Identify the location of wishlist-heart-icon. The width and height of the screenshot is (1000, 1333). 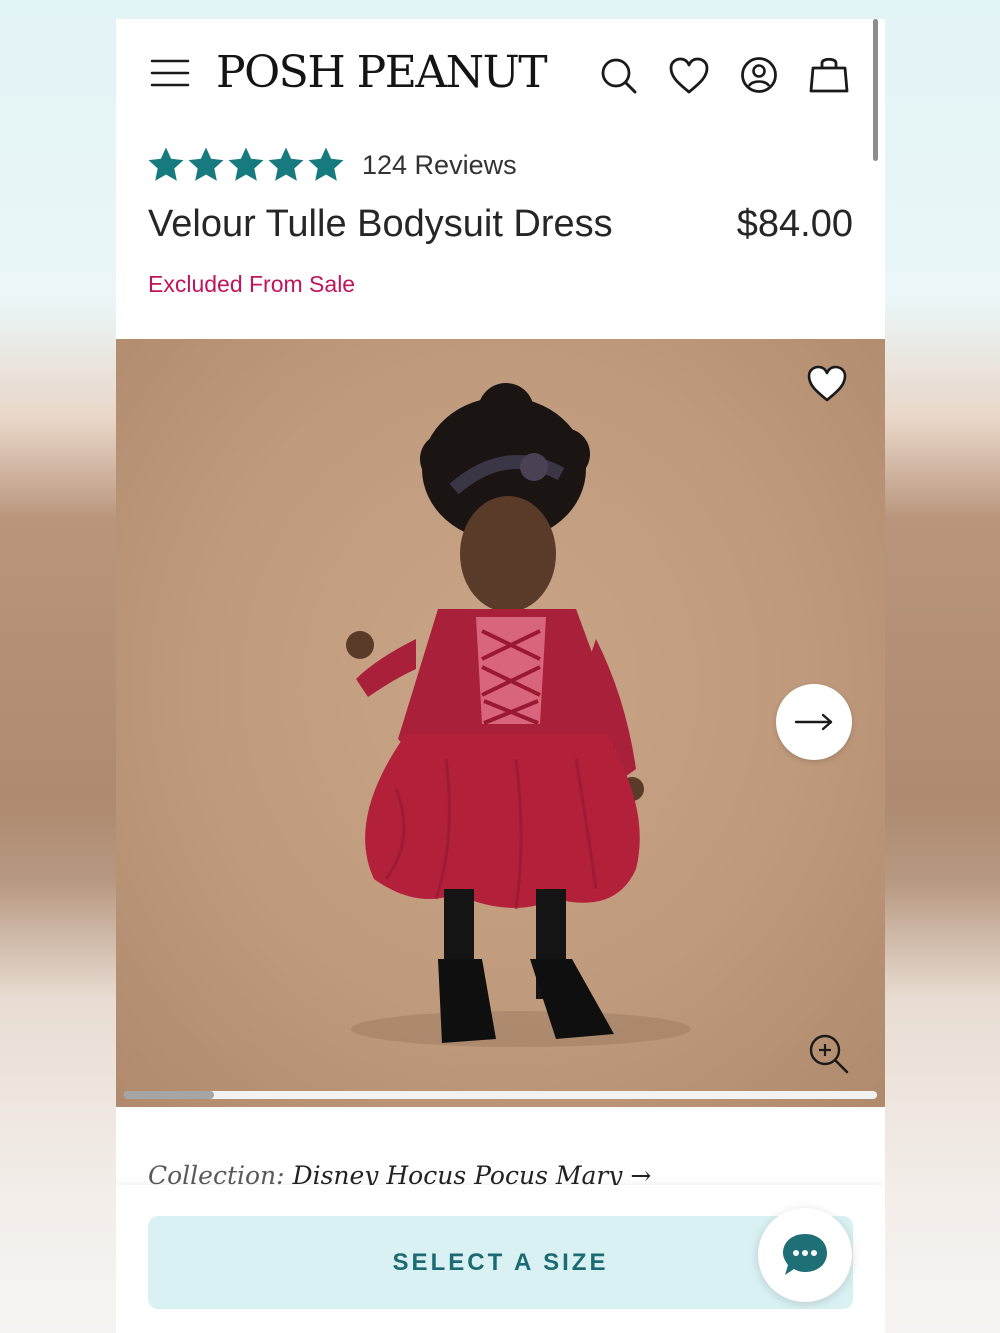
(827, 384).